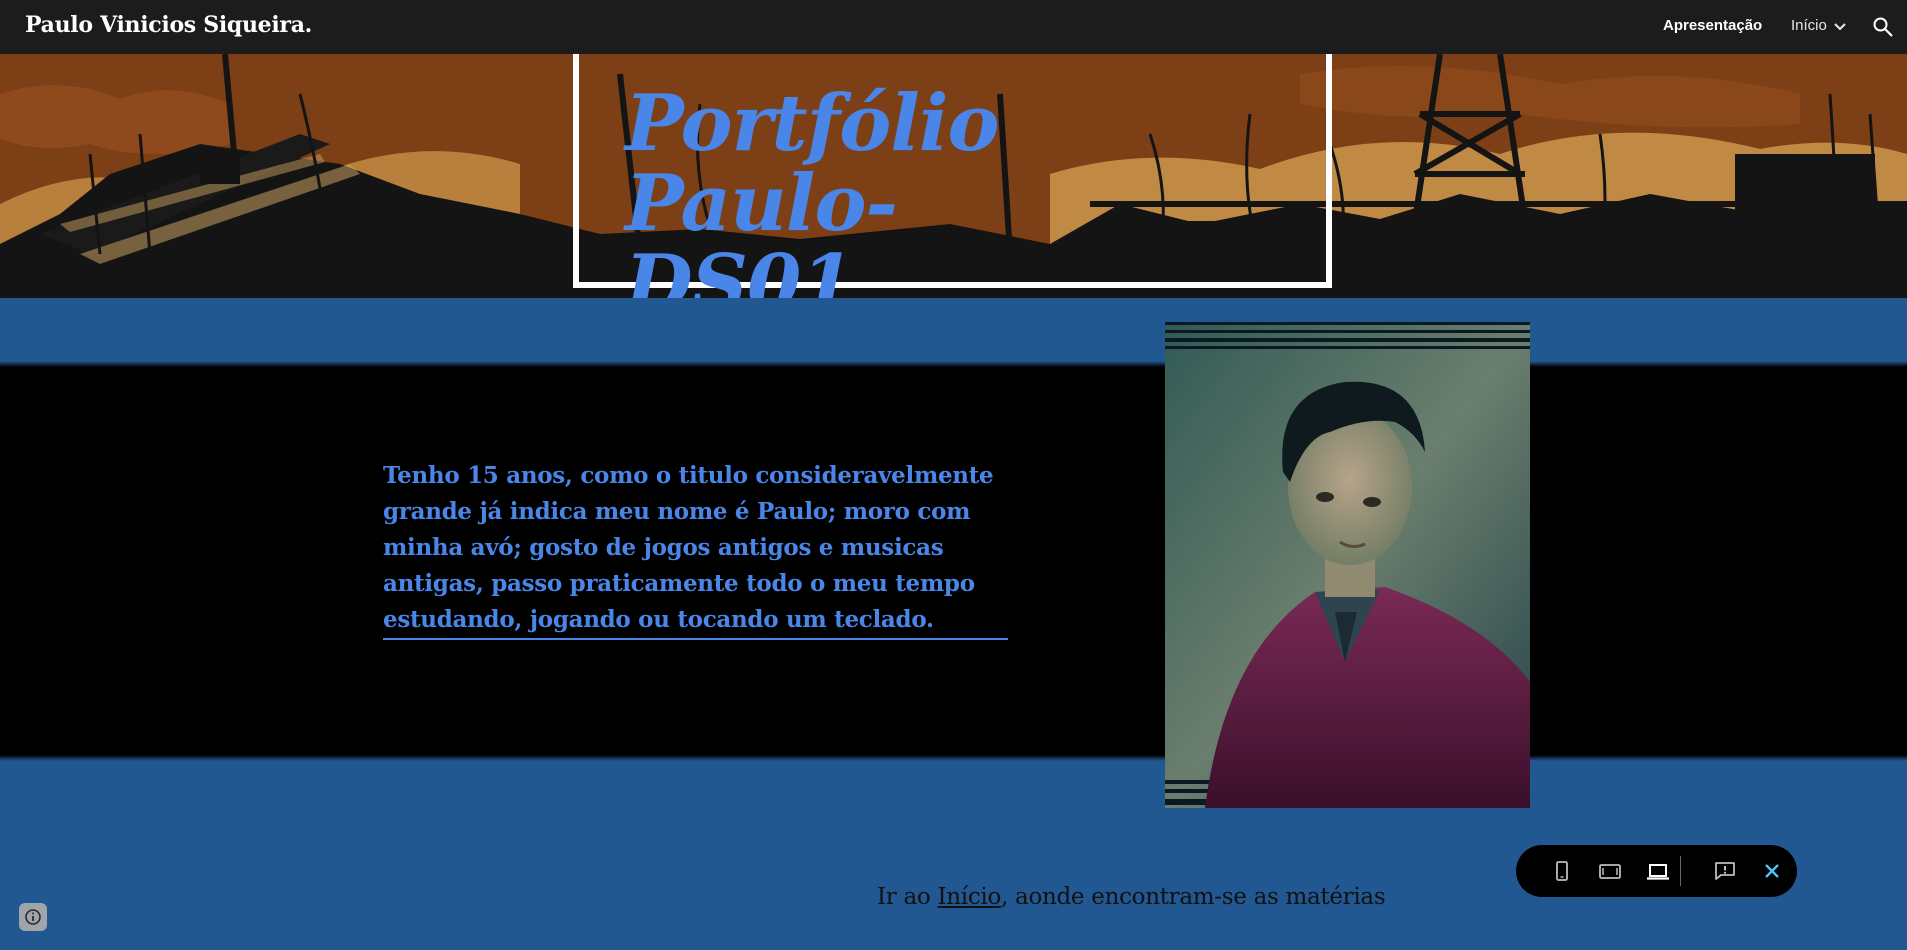 Image resolution: width=1907 pixels, height=950 pixels. I want to click on page-title-line-2: DS01, so click(740, 268).